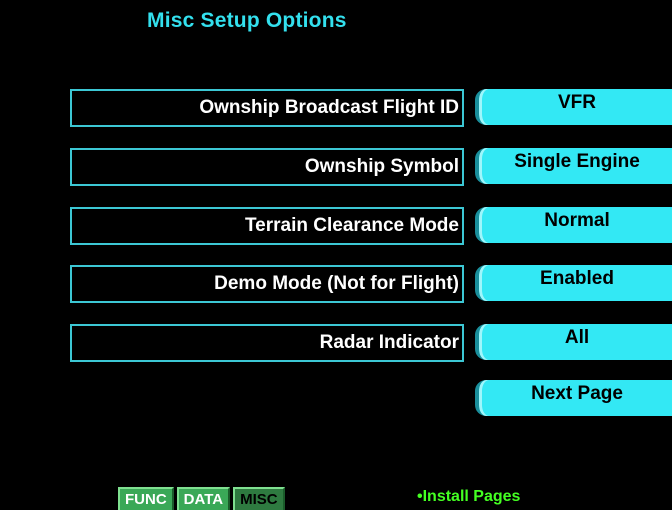  I want to click on option-label: Demo Mode (Not for Flight), so click(267, 284).